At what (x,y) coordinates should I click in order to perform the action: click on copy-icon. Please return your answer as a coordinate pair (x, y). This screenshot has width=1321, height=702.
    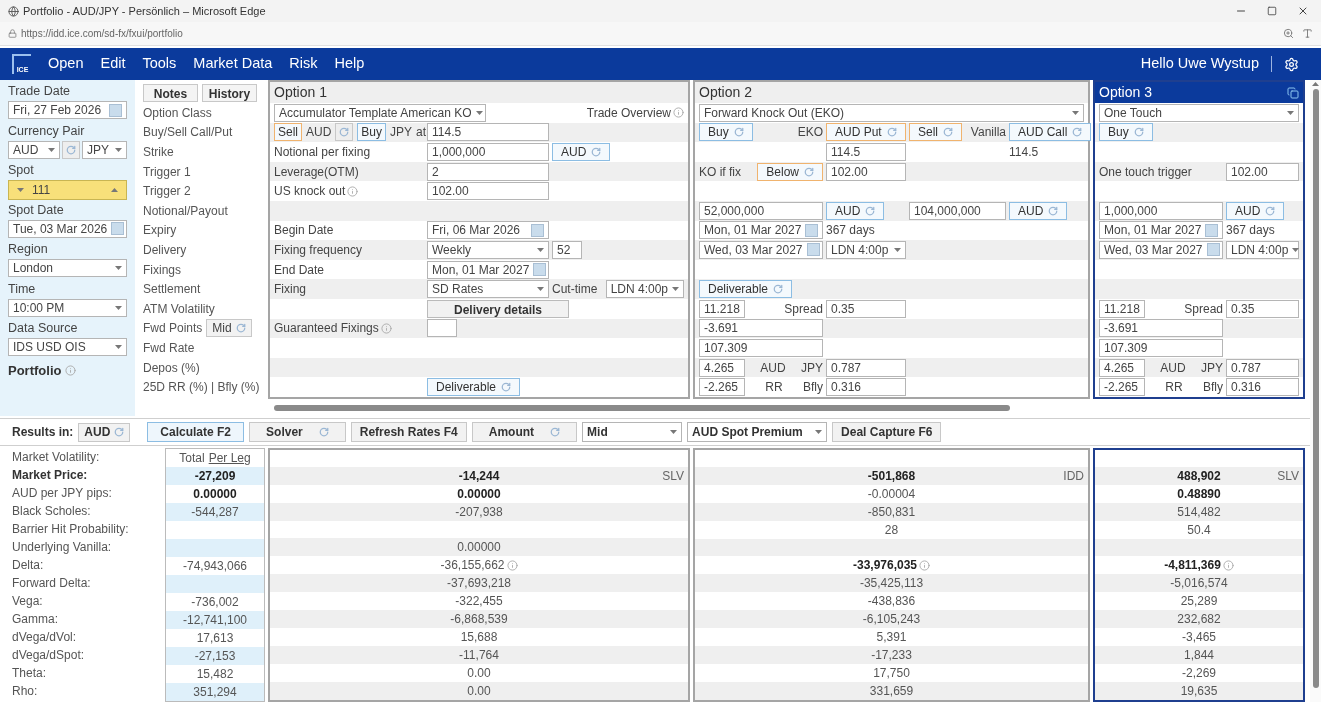
    Looking at the image, I should click on (1293, 92).